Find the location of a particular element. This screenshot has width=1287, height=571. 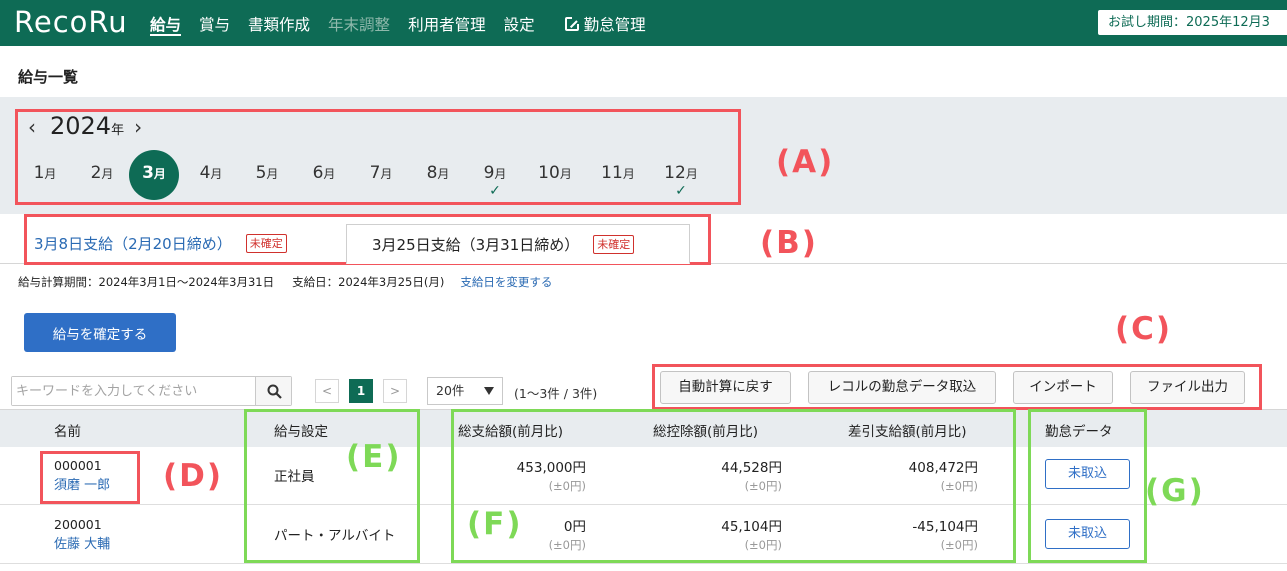

nav-label: 書類作成 is located at coordinates (279, 25).